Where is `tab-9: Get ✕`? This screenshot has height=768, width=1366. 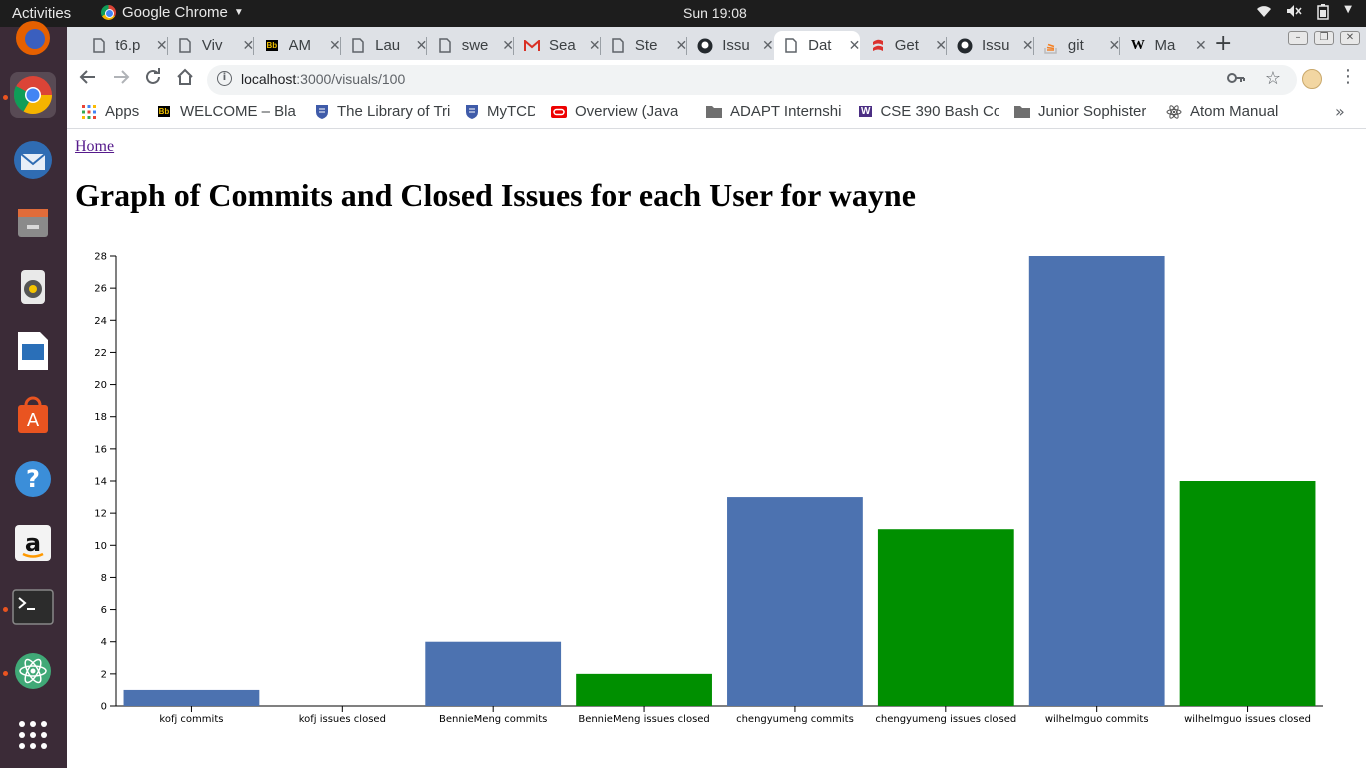
tab-9: Get ✕ is located at coordinates (903, 45).